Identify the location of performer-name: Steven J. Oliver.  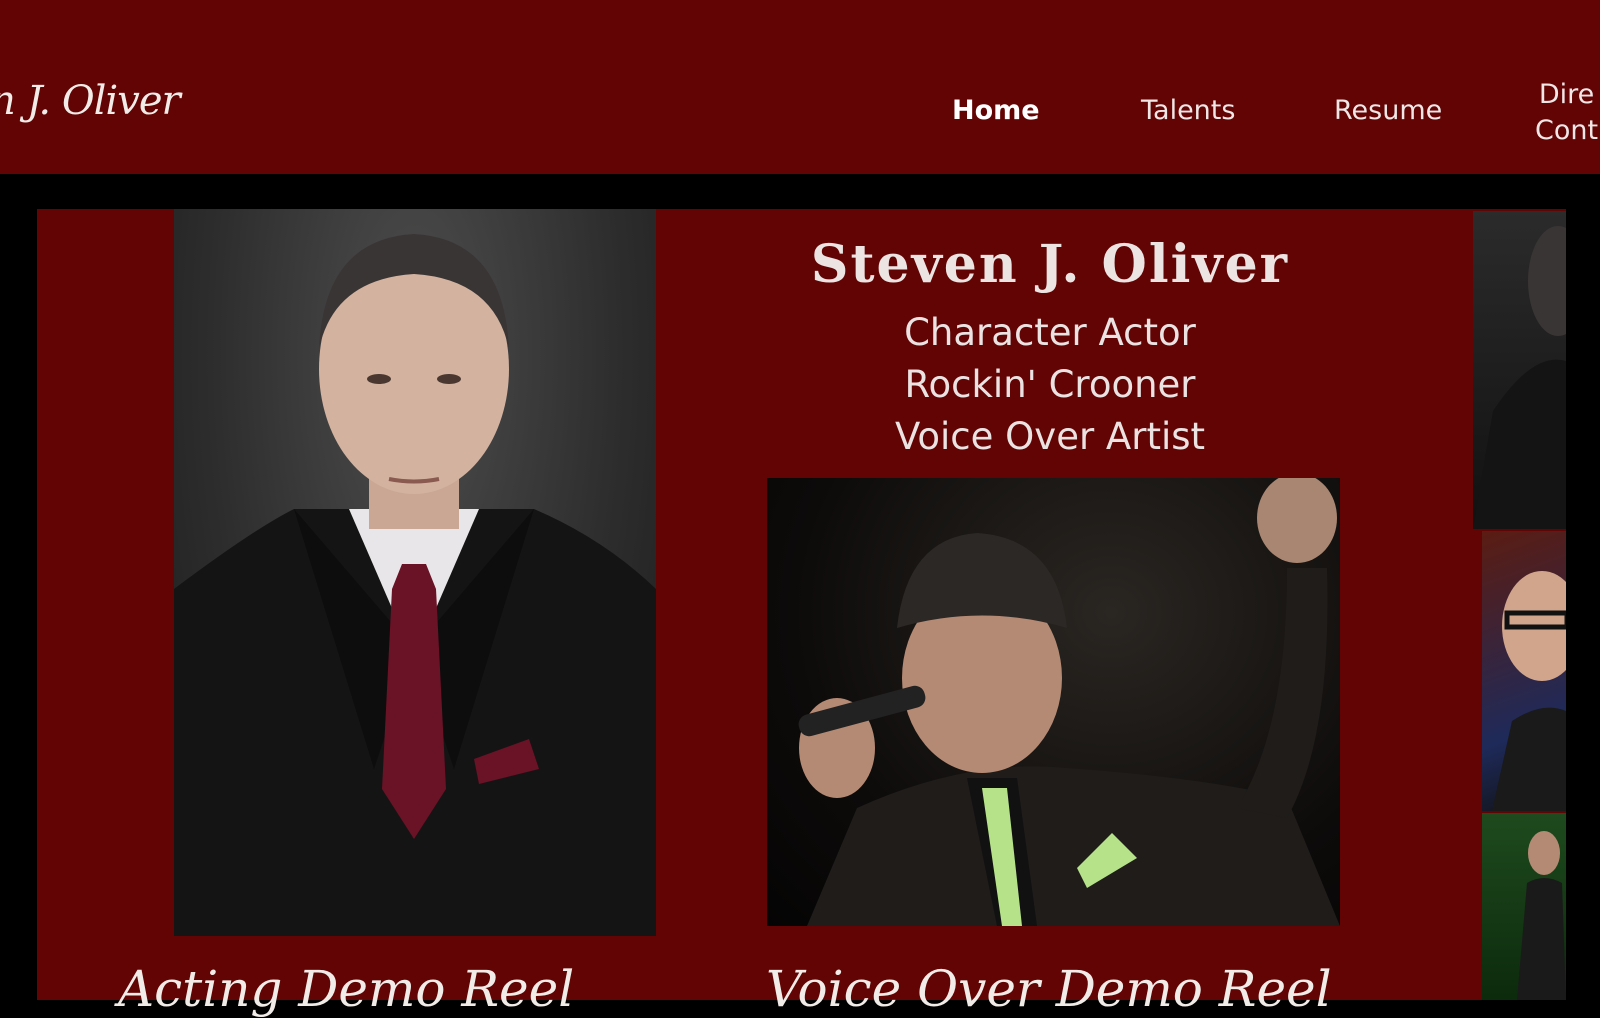
(1050, 264).